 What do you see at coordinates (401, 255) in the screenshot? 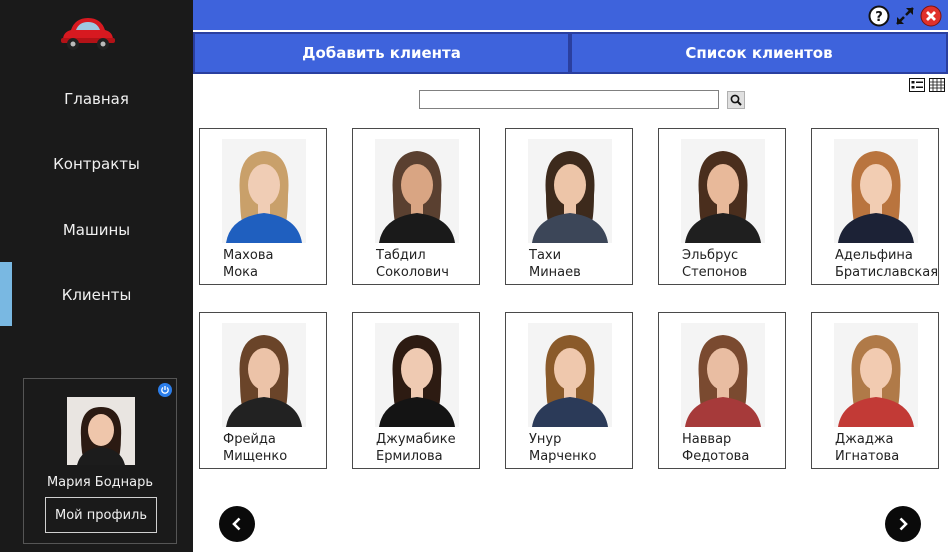
I see `client-first-name: Табдил` at bounding box center [401, 255].